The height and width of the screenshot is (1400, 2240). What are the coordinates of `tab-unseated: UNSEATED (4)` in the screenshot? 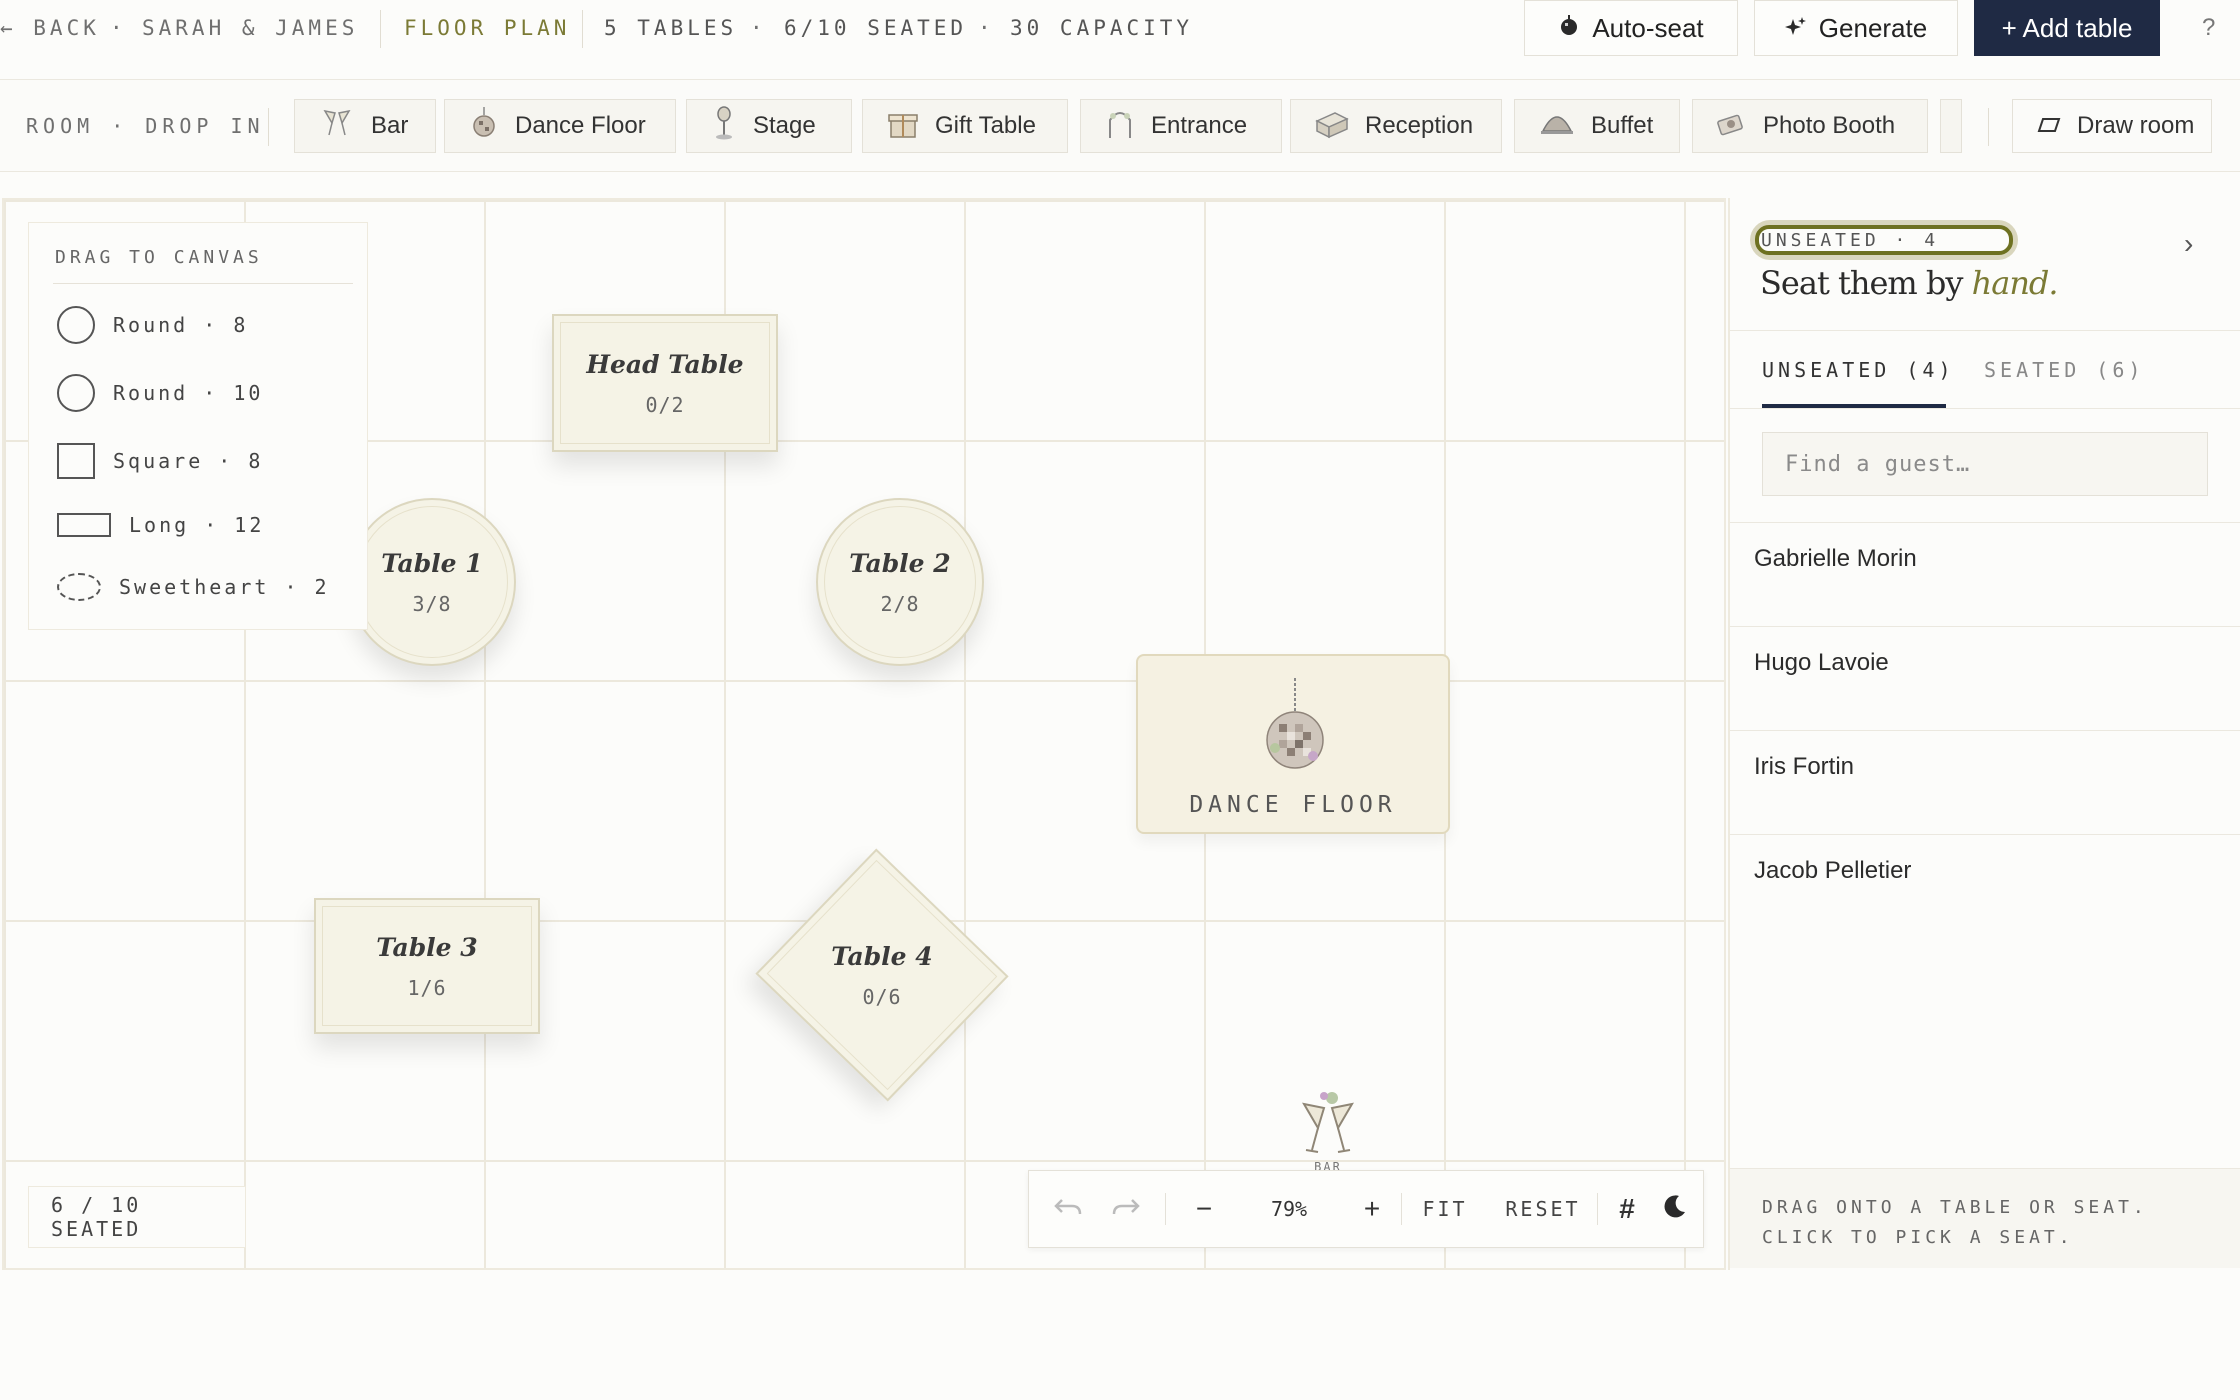 It's located at (1858, 370).